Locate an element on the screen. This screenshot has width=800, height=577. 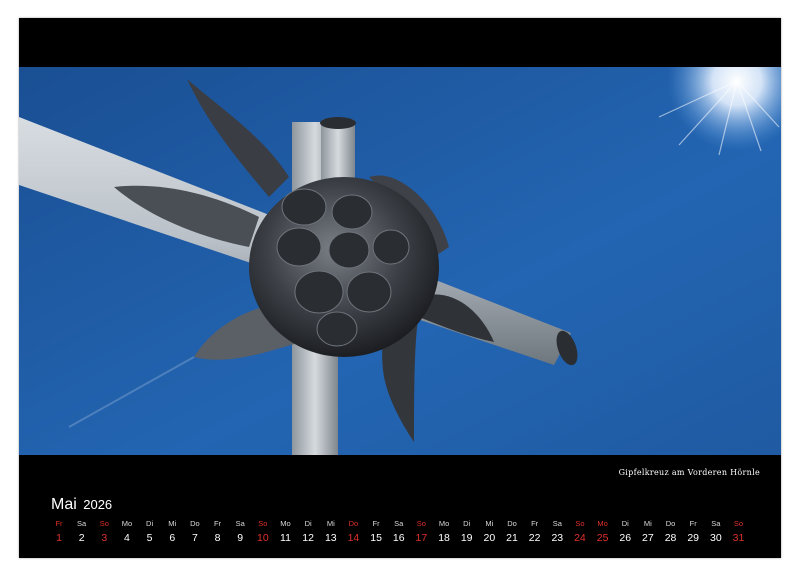
day-number: 27 is located at coordinates (648, 538).